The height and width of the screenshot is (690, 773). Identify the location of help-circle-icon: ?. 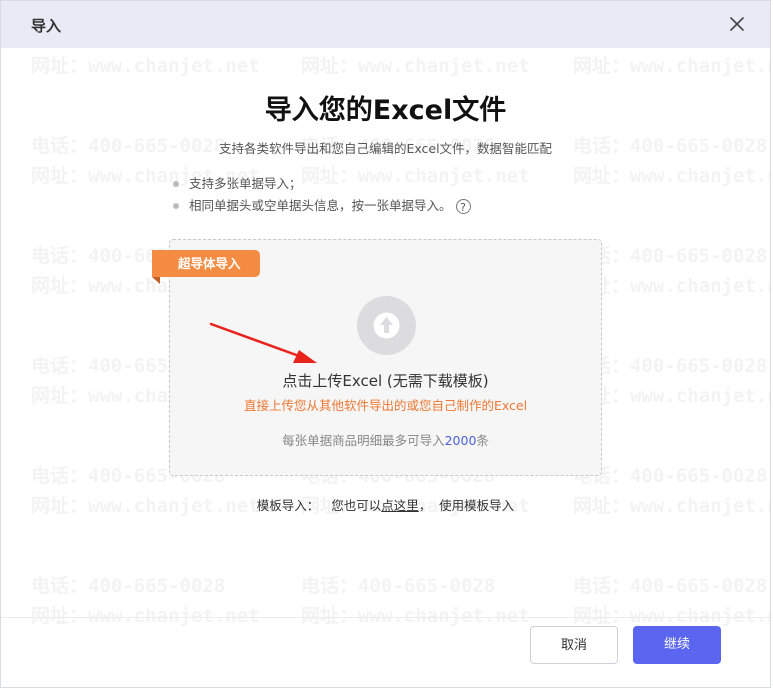
(463, 206).